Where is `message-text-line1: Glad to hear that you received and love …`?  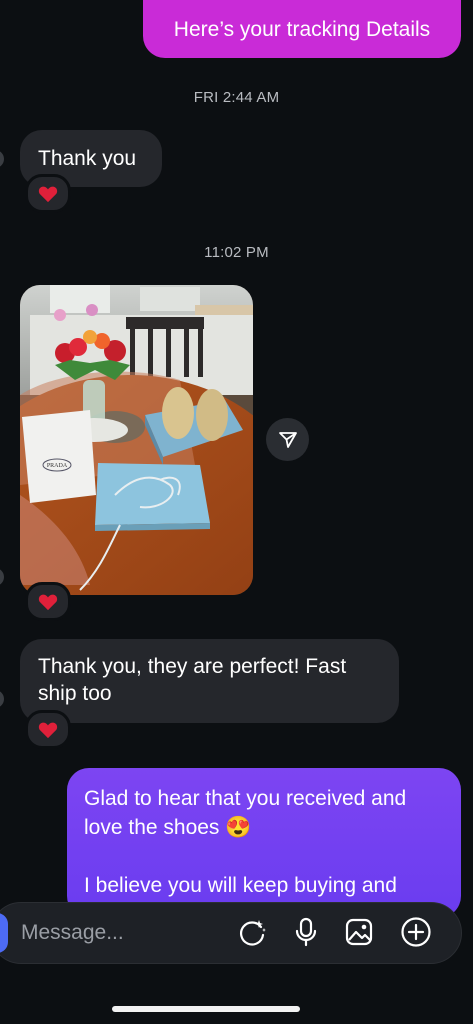 message-text-line1: Glad to hear that you received and love … is located at coordinates (245, 813).